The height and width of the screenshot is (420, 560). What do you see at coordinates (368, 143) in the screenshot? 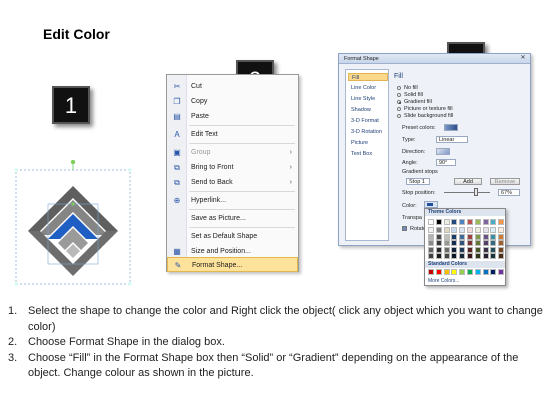
I see `nav-picture: Picture` at bounding box center [368, 143].